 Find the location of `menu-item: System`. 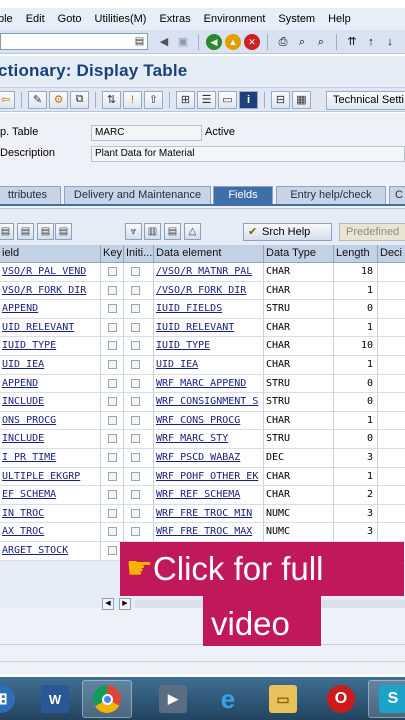

menu-item: System is located at coordinates (297, 19).